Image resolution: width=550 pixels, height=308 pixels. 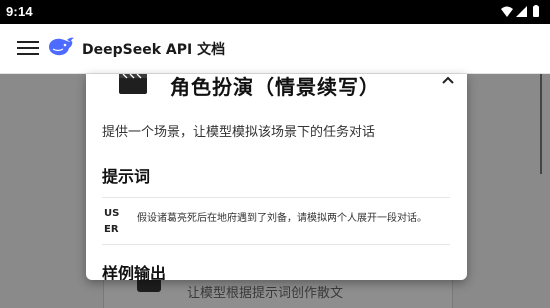 What do you see at coordinates (541, 124) in the screenshot?
I see `background-scrollbar` at bounding box center [541, 124].